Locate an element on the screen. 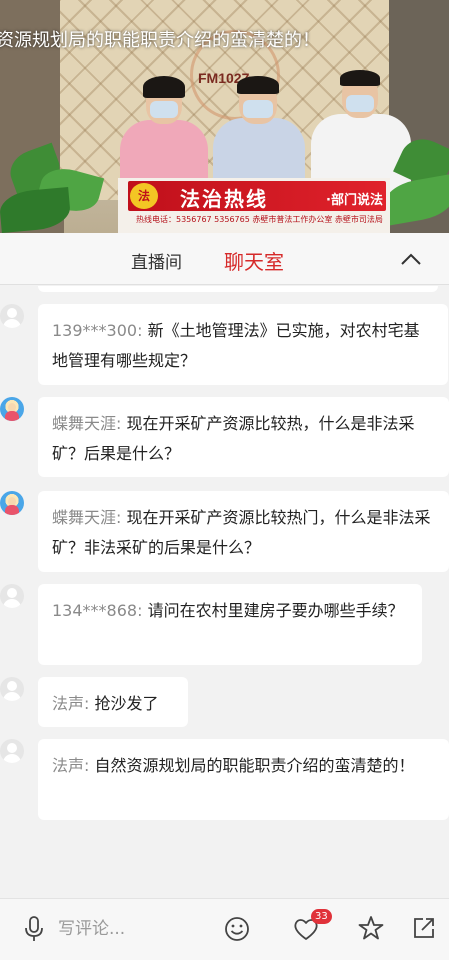 This screenshot has width=449, height=960. emoji-icon is located at coordinates (237, 929).